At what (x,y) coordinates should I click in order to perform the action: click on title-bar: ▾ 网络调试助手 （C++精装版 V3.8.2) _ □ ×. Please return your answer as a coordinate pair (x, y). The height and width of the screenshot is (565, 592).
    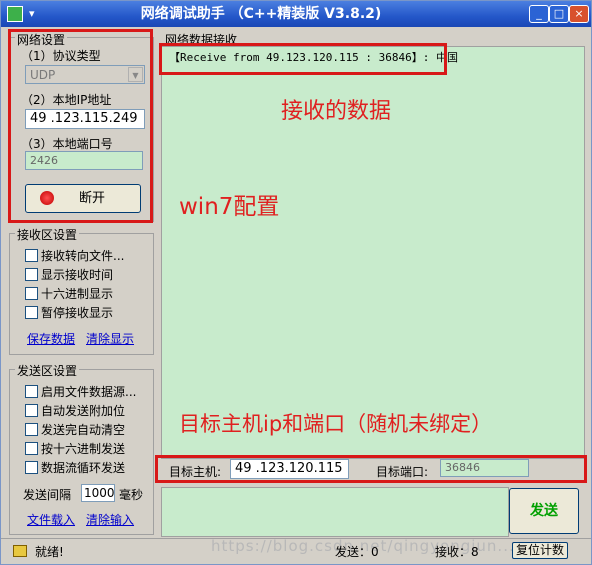
    Looking at the image, I should click on (296, 14).